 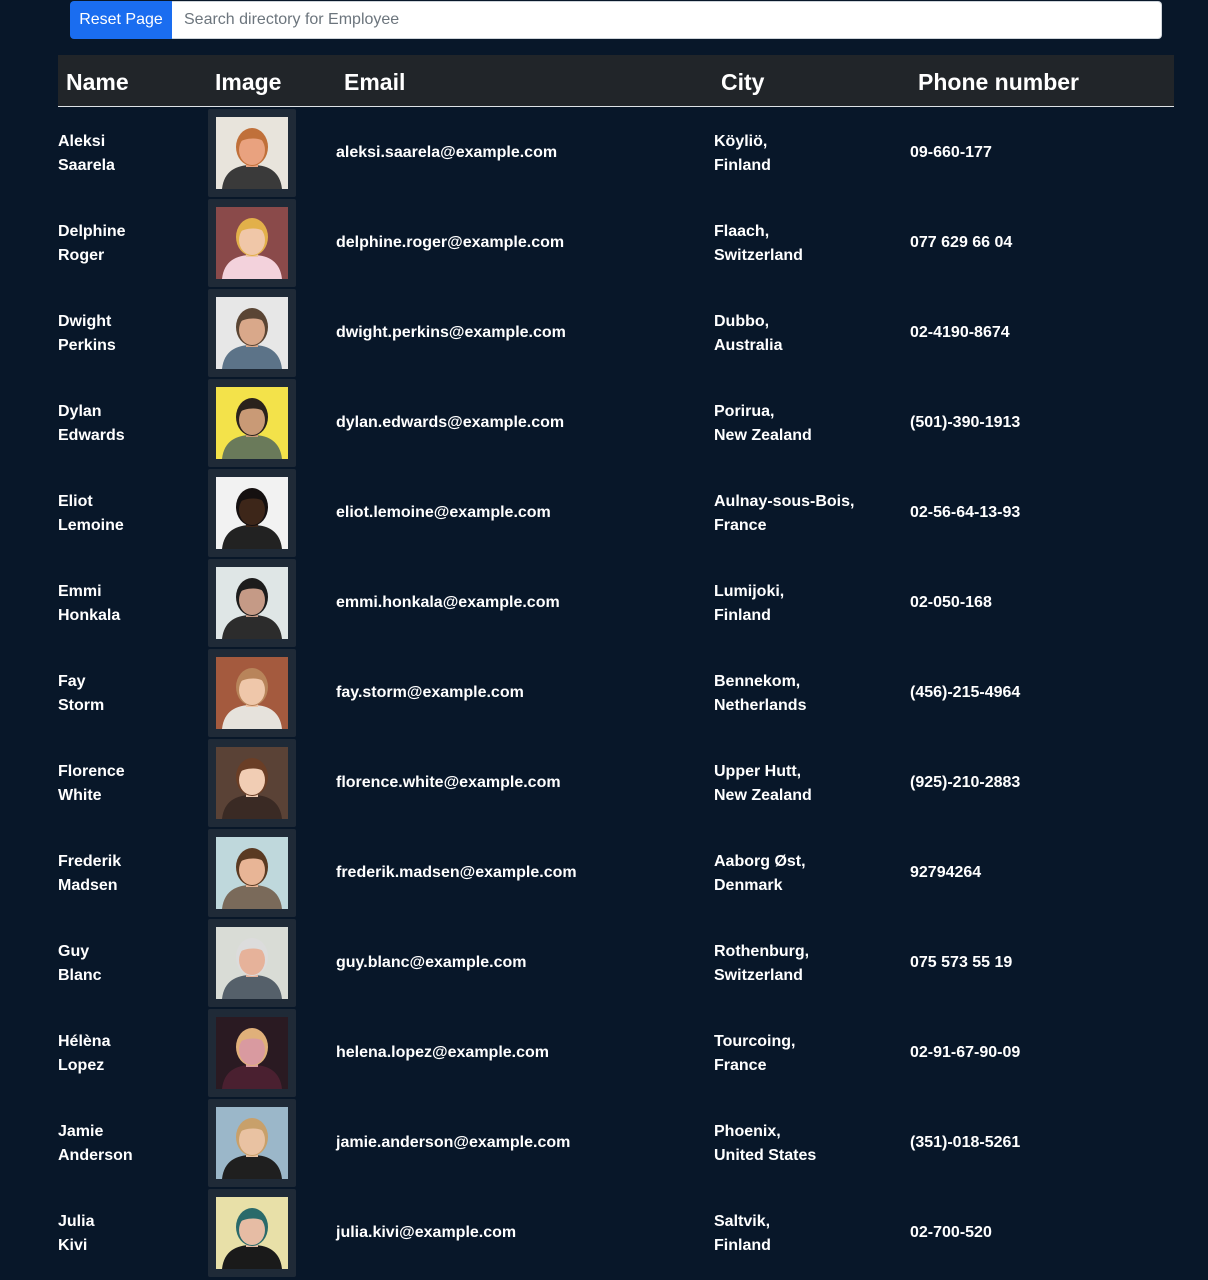 What do you see at coordinates (85, 321) in the screenshot?
I see `first-name: Dwight` at bounding box center [85, 321].